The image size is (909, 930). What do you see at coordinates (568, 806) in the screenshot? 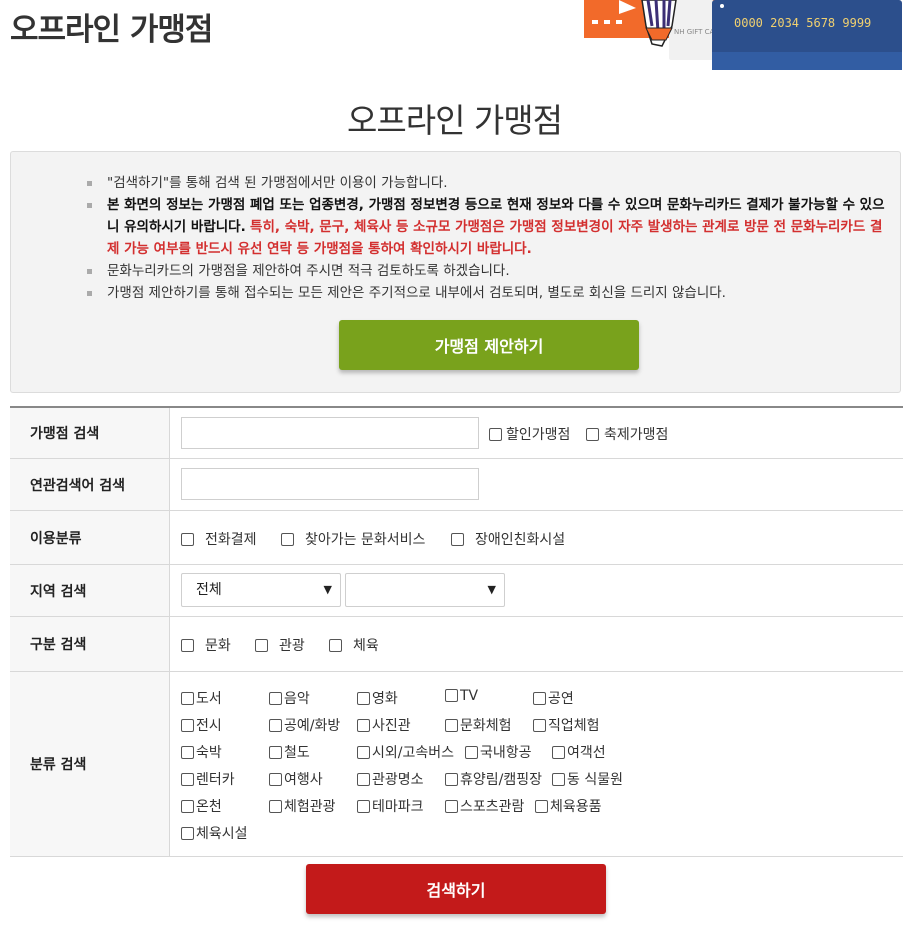
I see `category-option: 체육용품` at bounding box center [568, 806].